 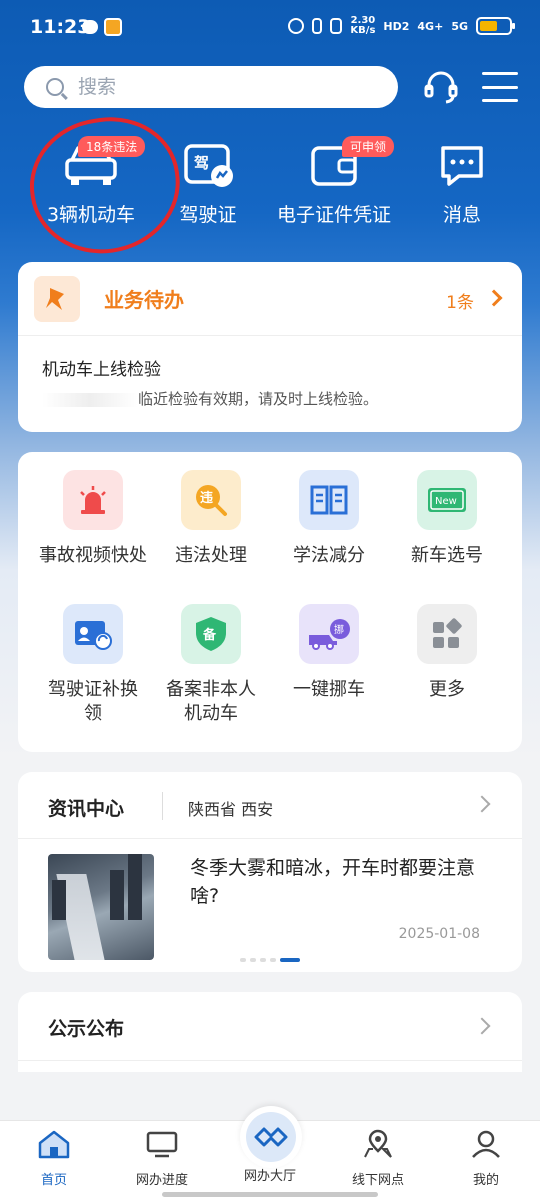 What do you see at coordinates (329, 500) in the screenshot?
I see `book-icon` at bounding box center [329, 500].